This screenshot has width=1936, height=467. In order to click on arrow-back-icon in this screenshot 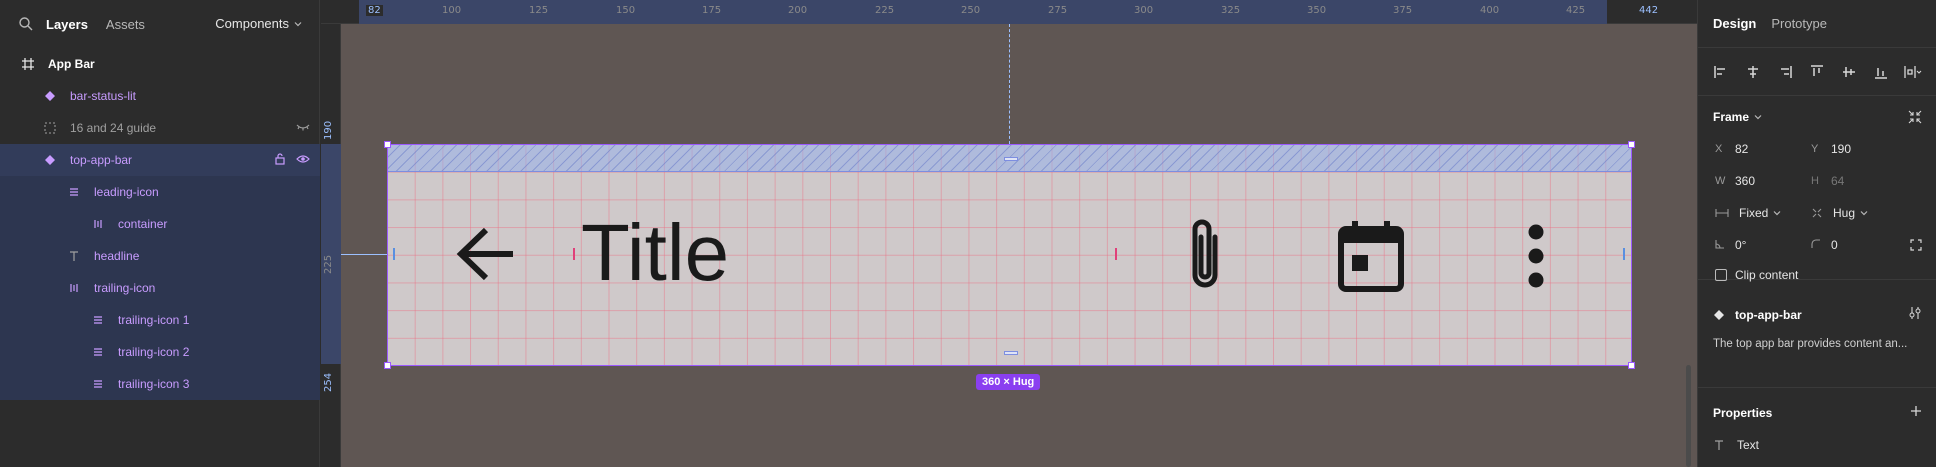, I will do `click(486, 254)`.